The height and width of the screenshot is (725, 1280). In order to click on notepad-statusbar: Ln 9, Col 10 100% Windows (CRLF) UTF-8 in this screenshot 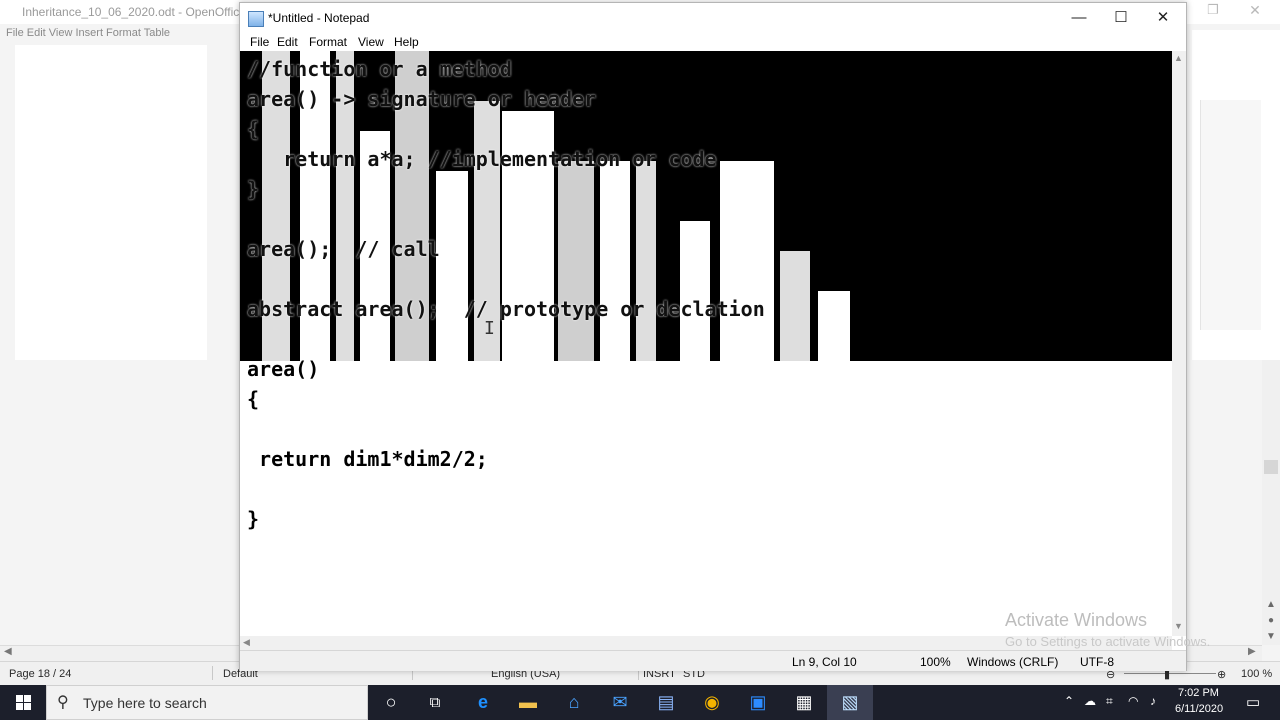, I will do `click(713, 660)`.